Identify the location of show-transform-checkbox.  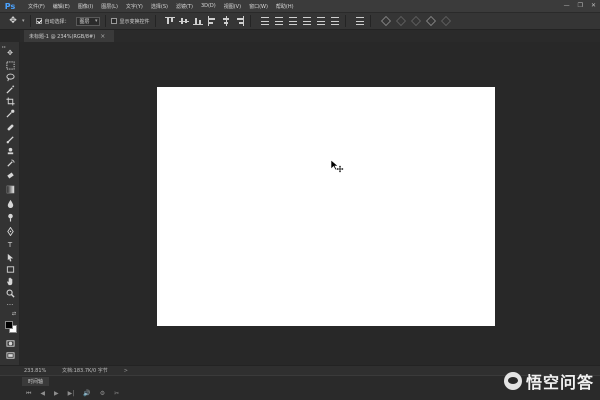
(113, 21).